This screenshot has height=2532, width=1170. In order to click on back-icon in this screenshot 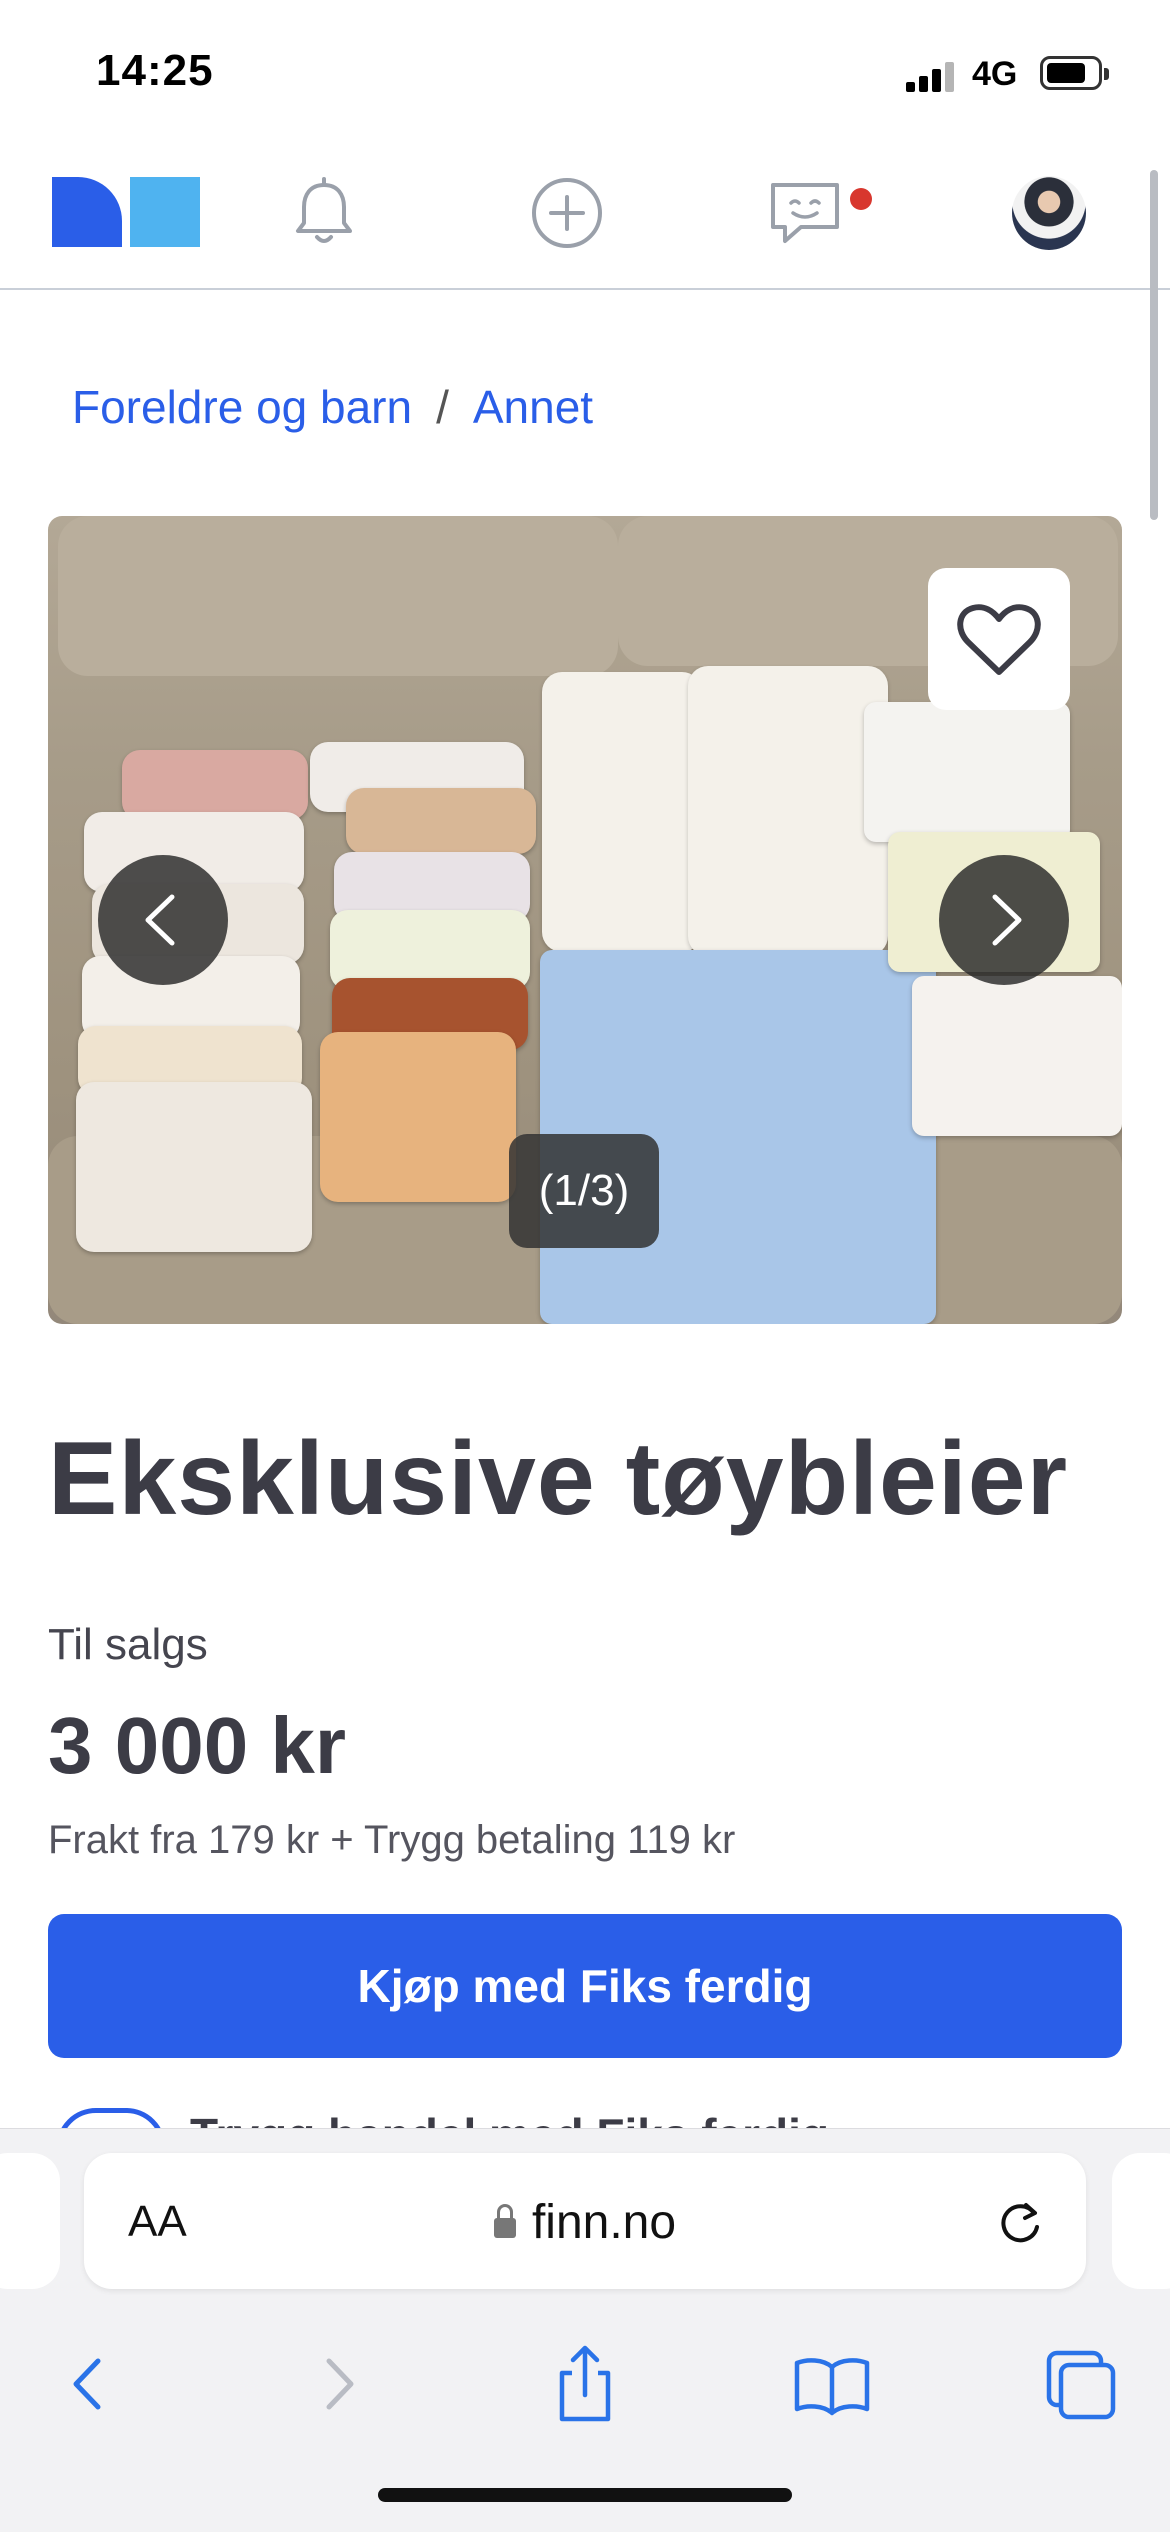, I will do `click(87, 2384)`.